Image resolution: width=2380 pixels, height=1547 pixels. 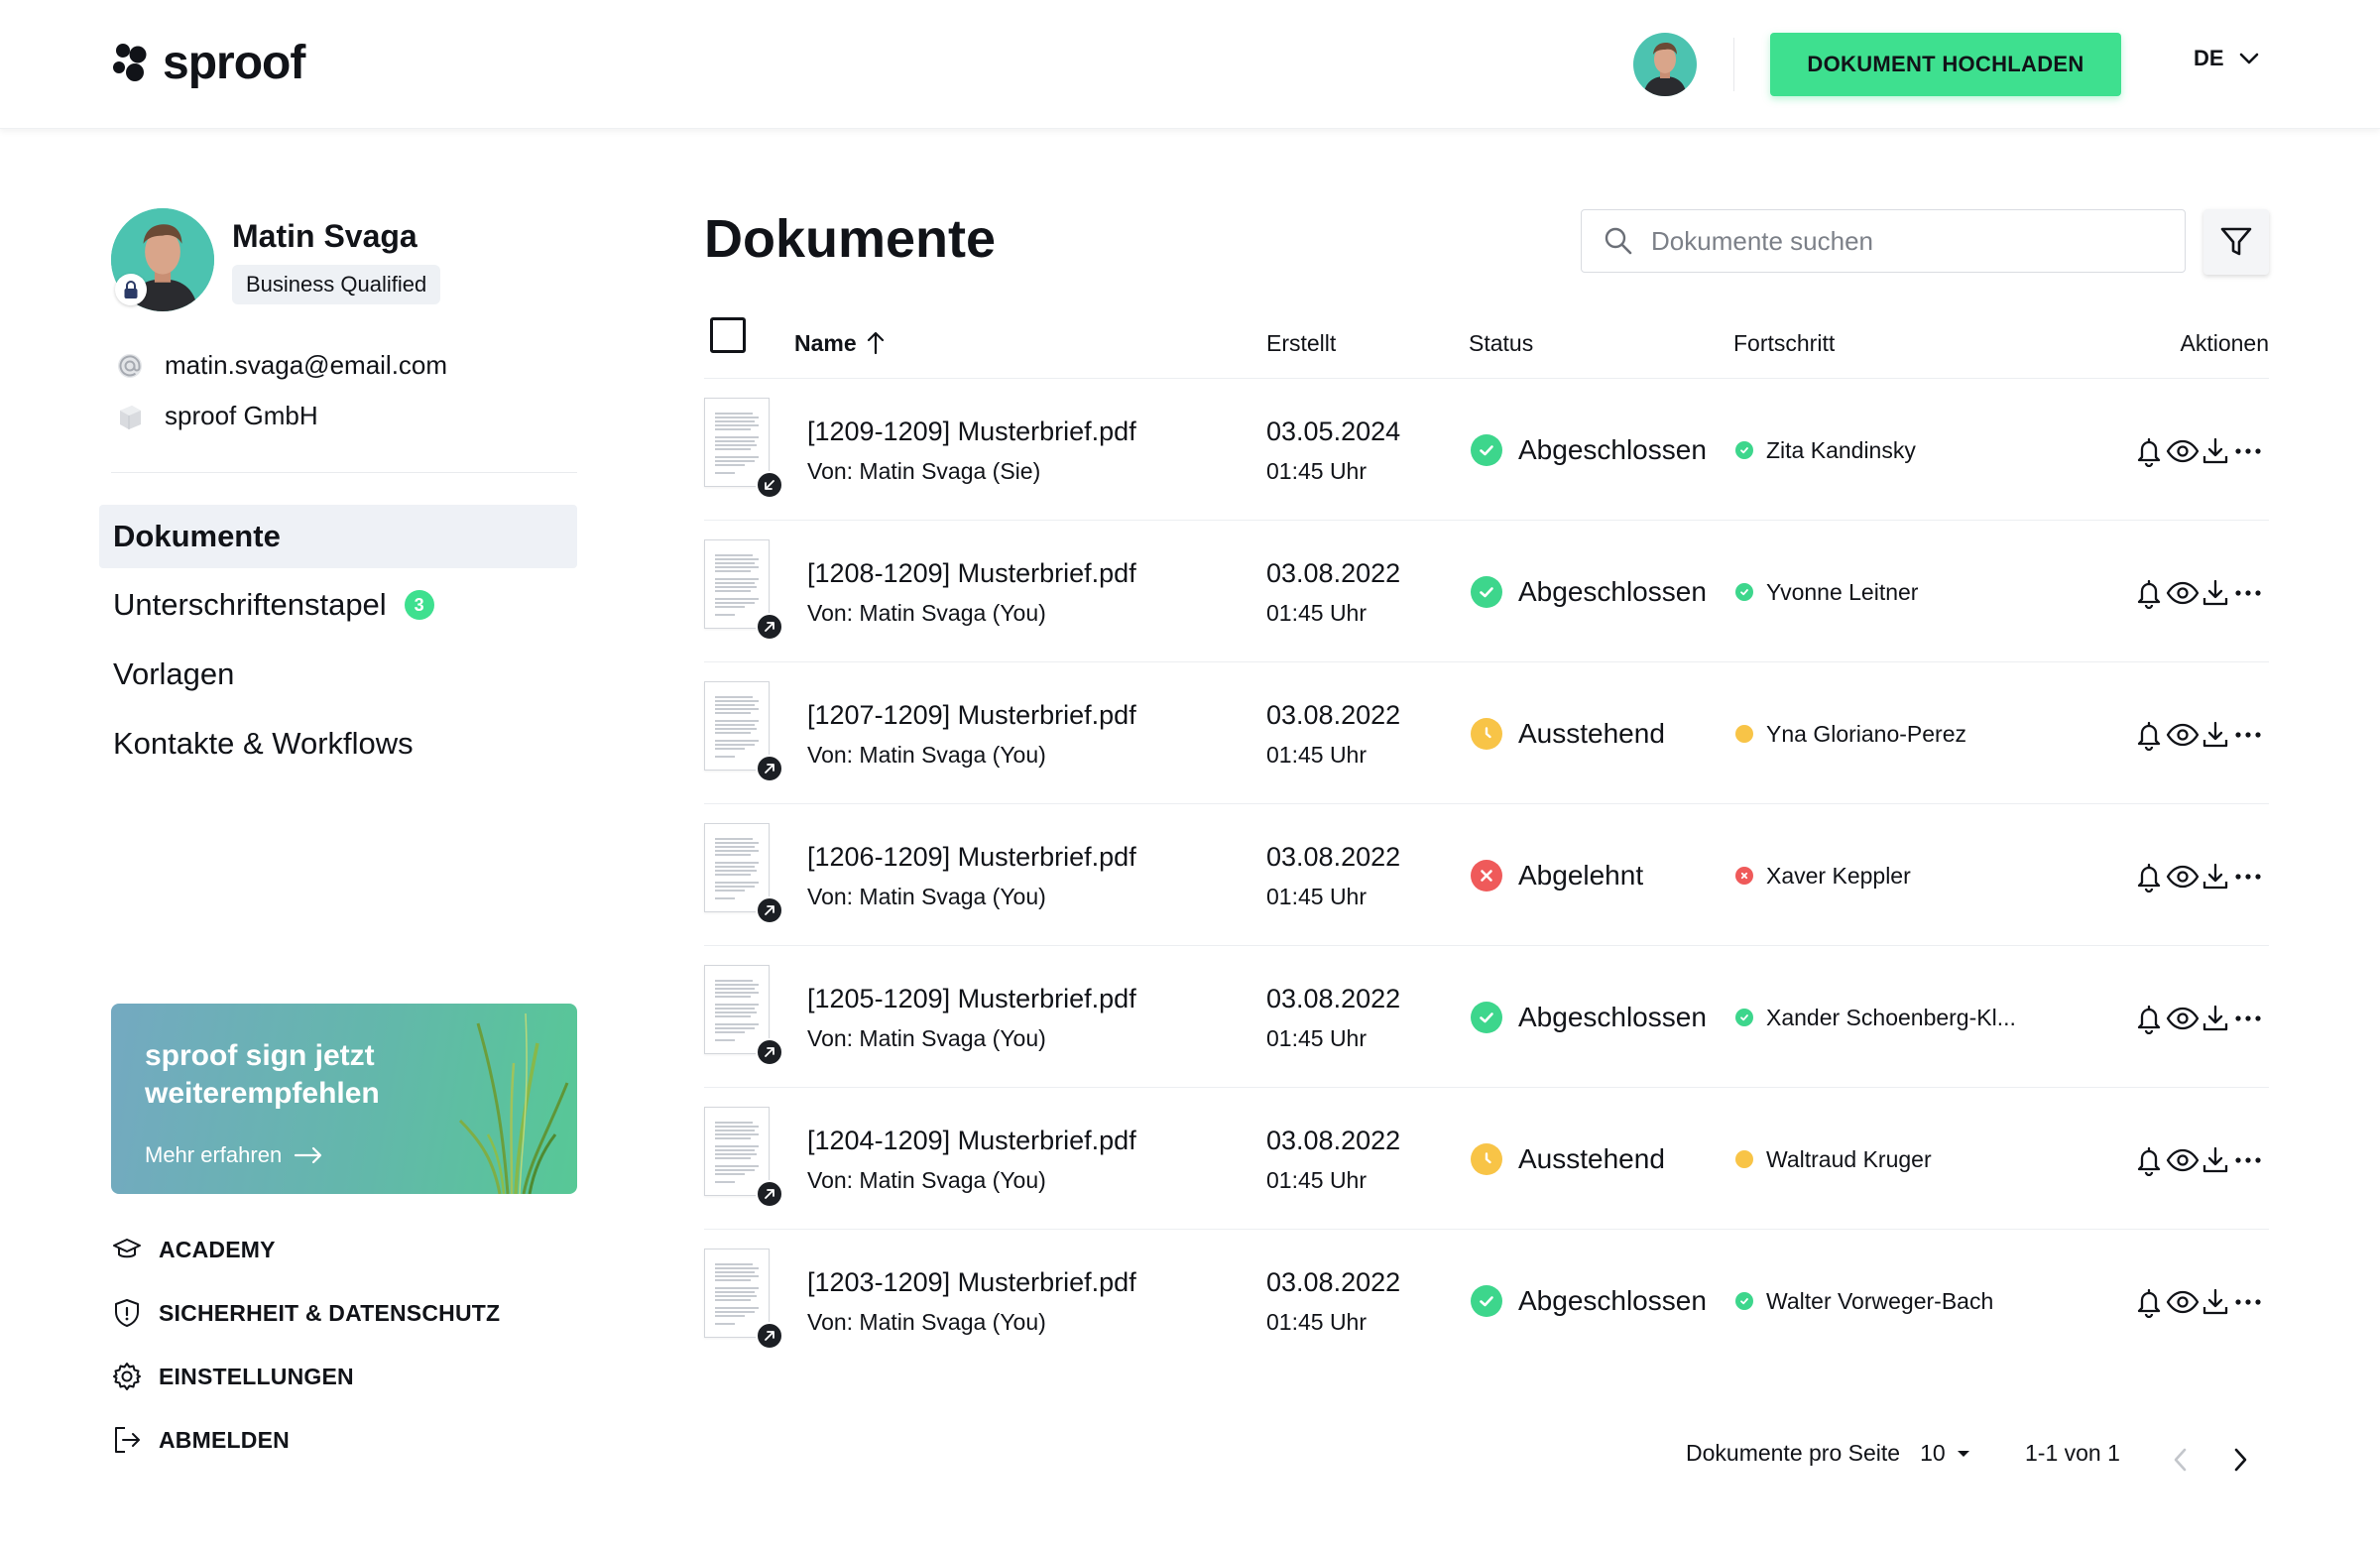 What do you see at coordinates (926, 1322) in the screenshot?
I see `document-sender: Von: Matin Svaga (You)` at bounding box center [926, 1322].